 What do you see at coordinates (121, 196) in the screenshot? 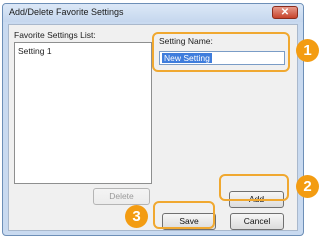
I see `delete-button: Delete` at bounding box center [121, 196].